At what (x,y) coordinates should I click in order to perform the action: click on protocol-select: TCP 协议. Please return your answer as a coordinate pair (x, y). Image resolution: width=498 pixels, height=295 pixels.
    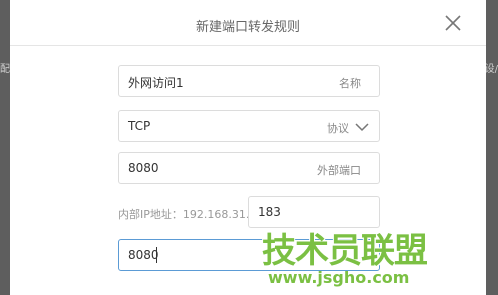
    Looking at the image, I should click on (249, 126).